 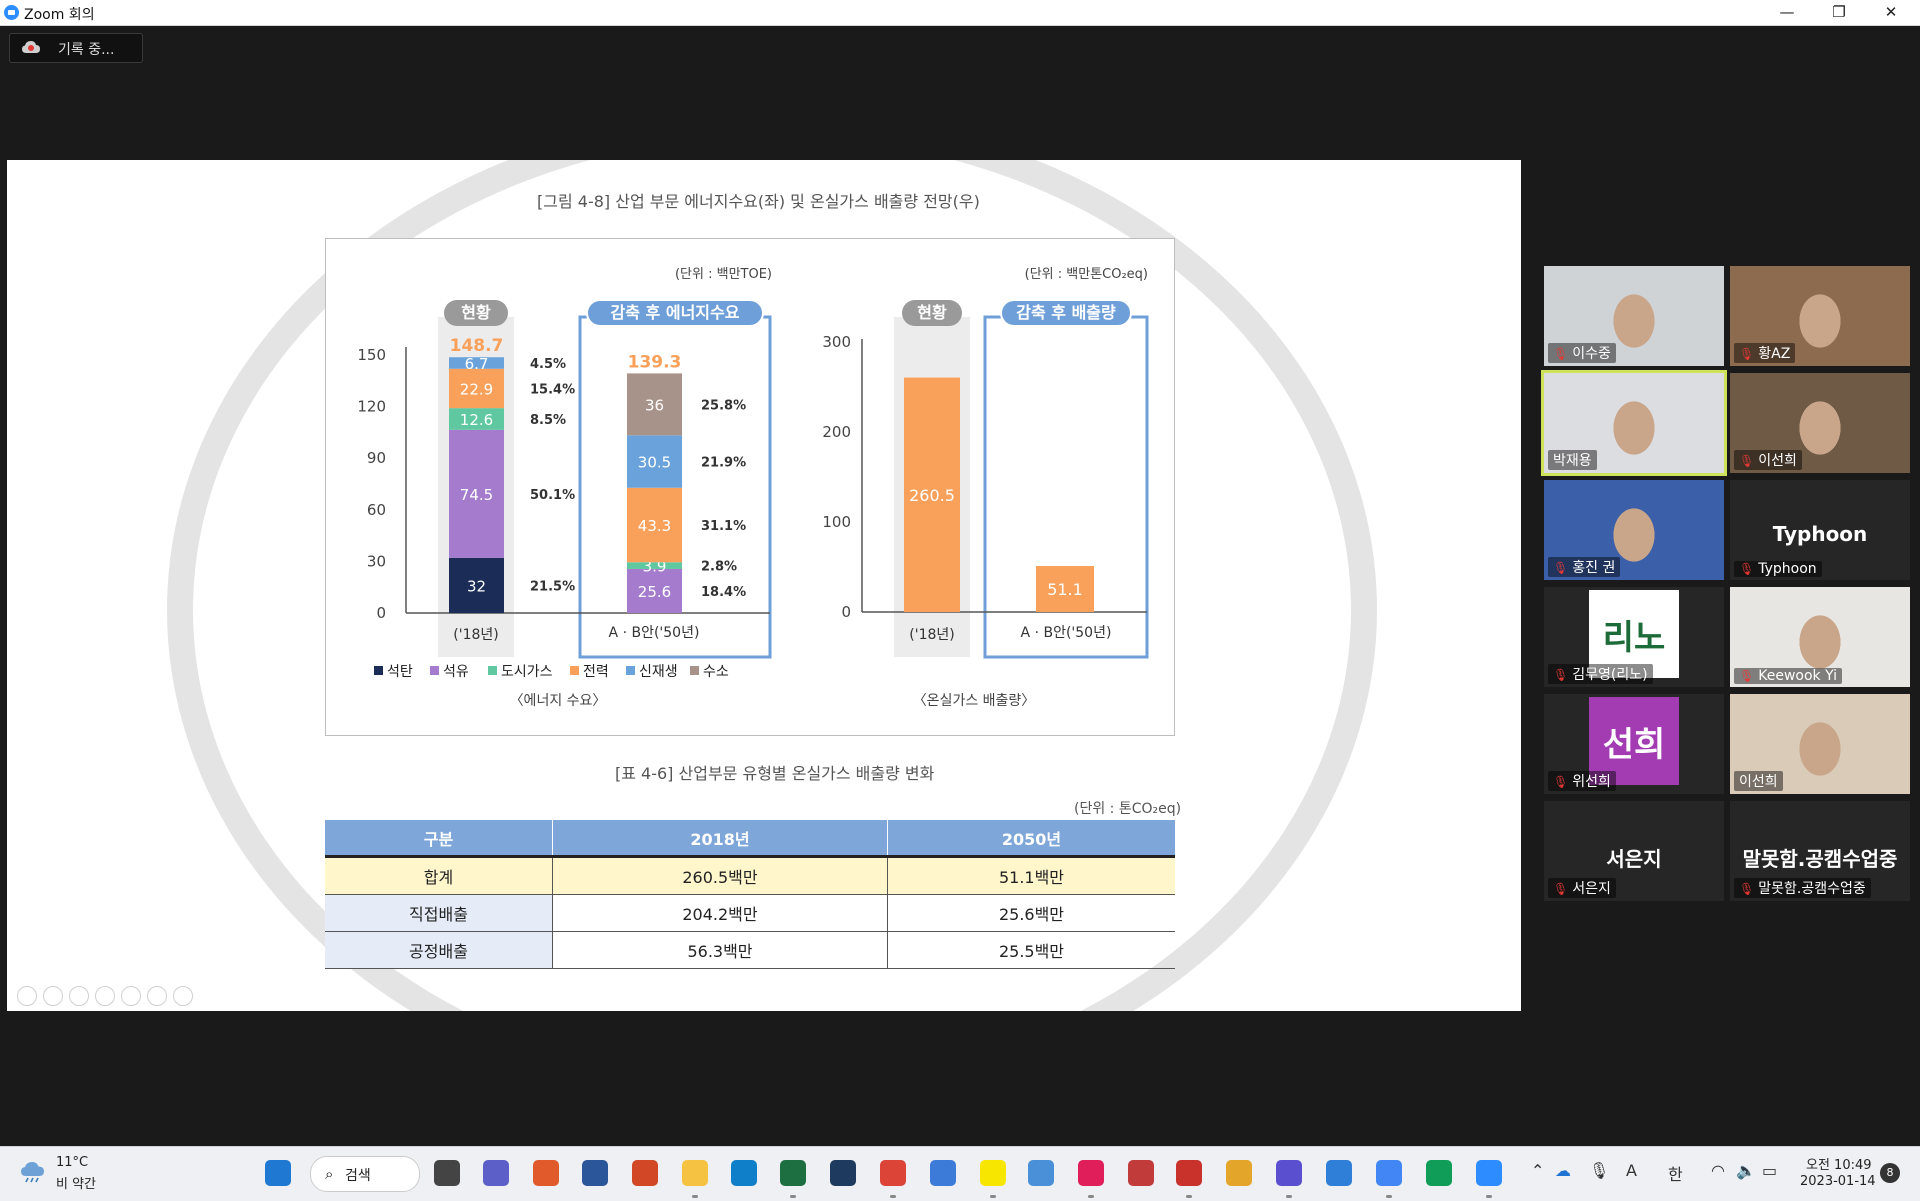 I want to click on participant-tile: 박재용, so click(x=1634, y=423).